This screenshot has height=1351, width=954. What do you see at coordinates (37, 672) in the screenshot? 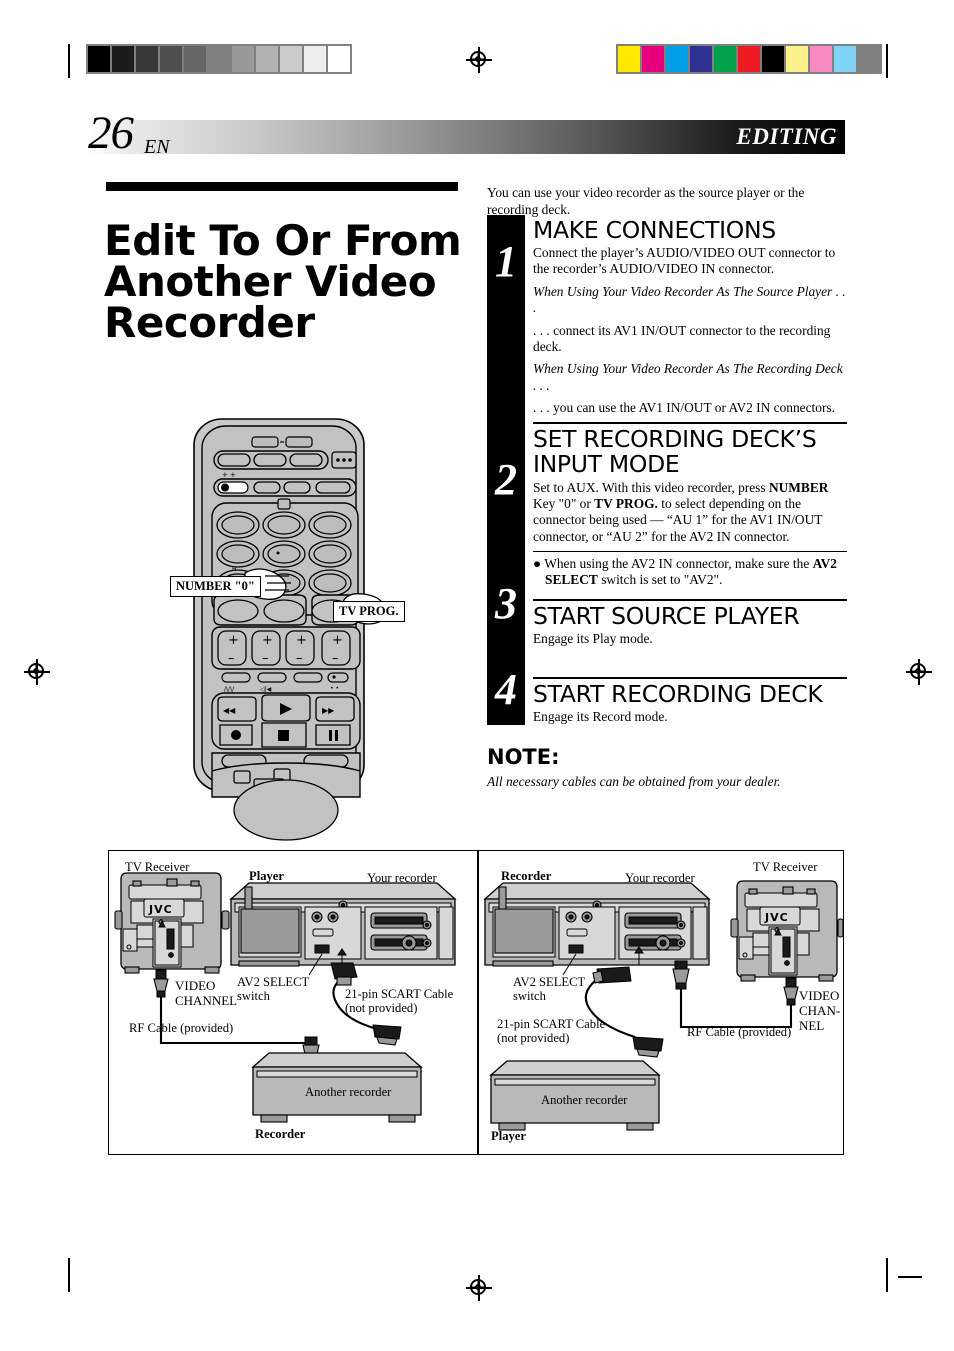
I see `registration-target-icon-left` at bounding box center [37, 672].